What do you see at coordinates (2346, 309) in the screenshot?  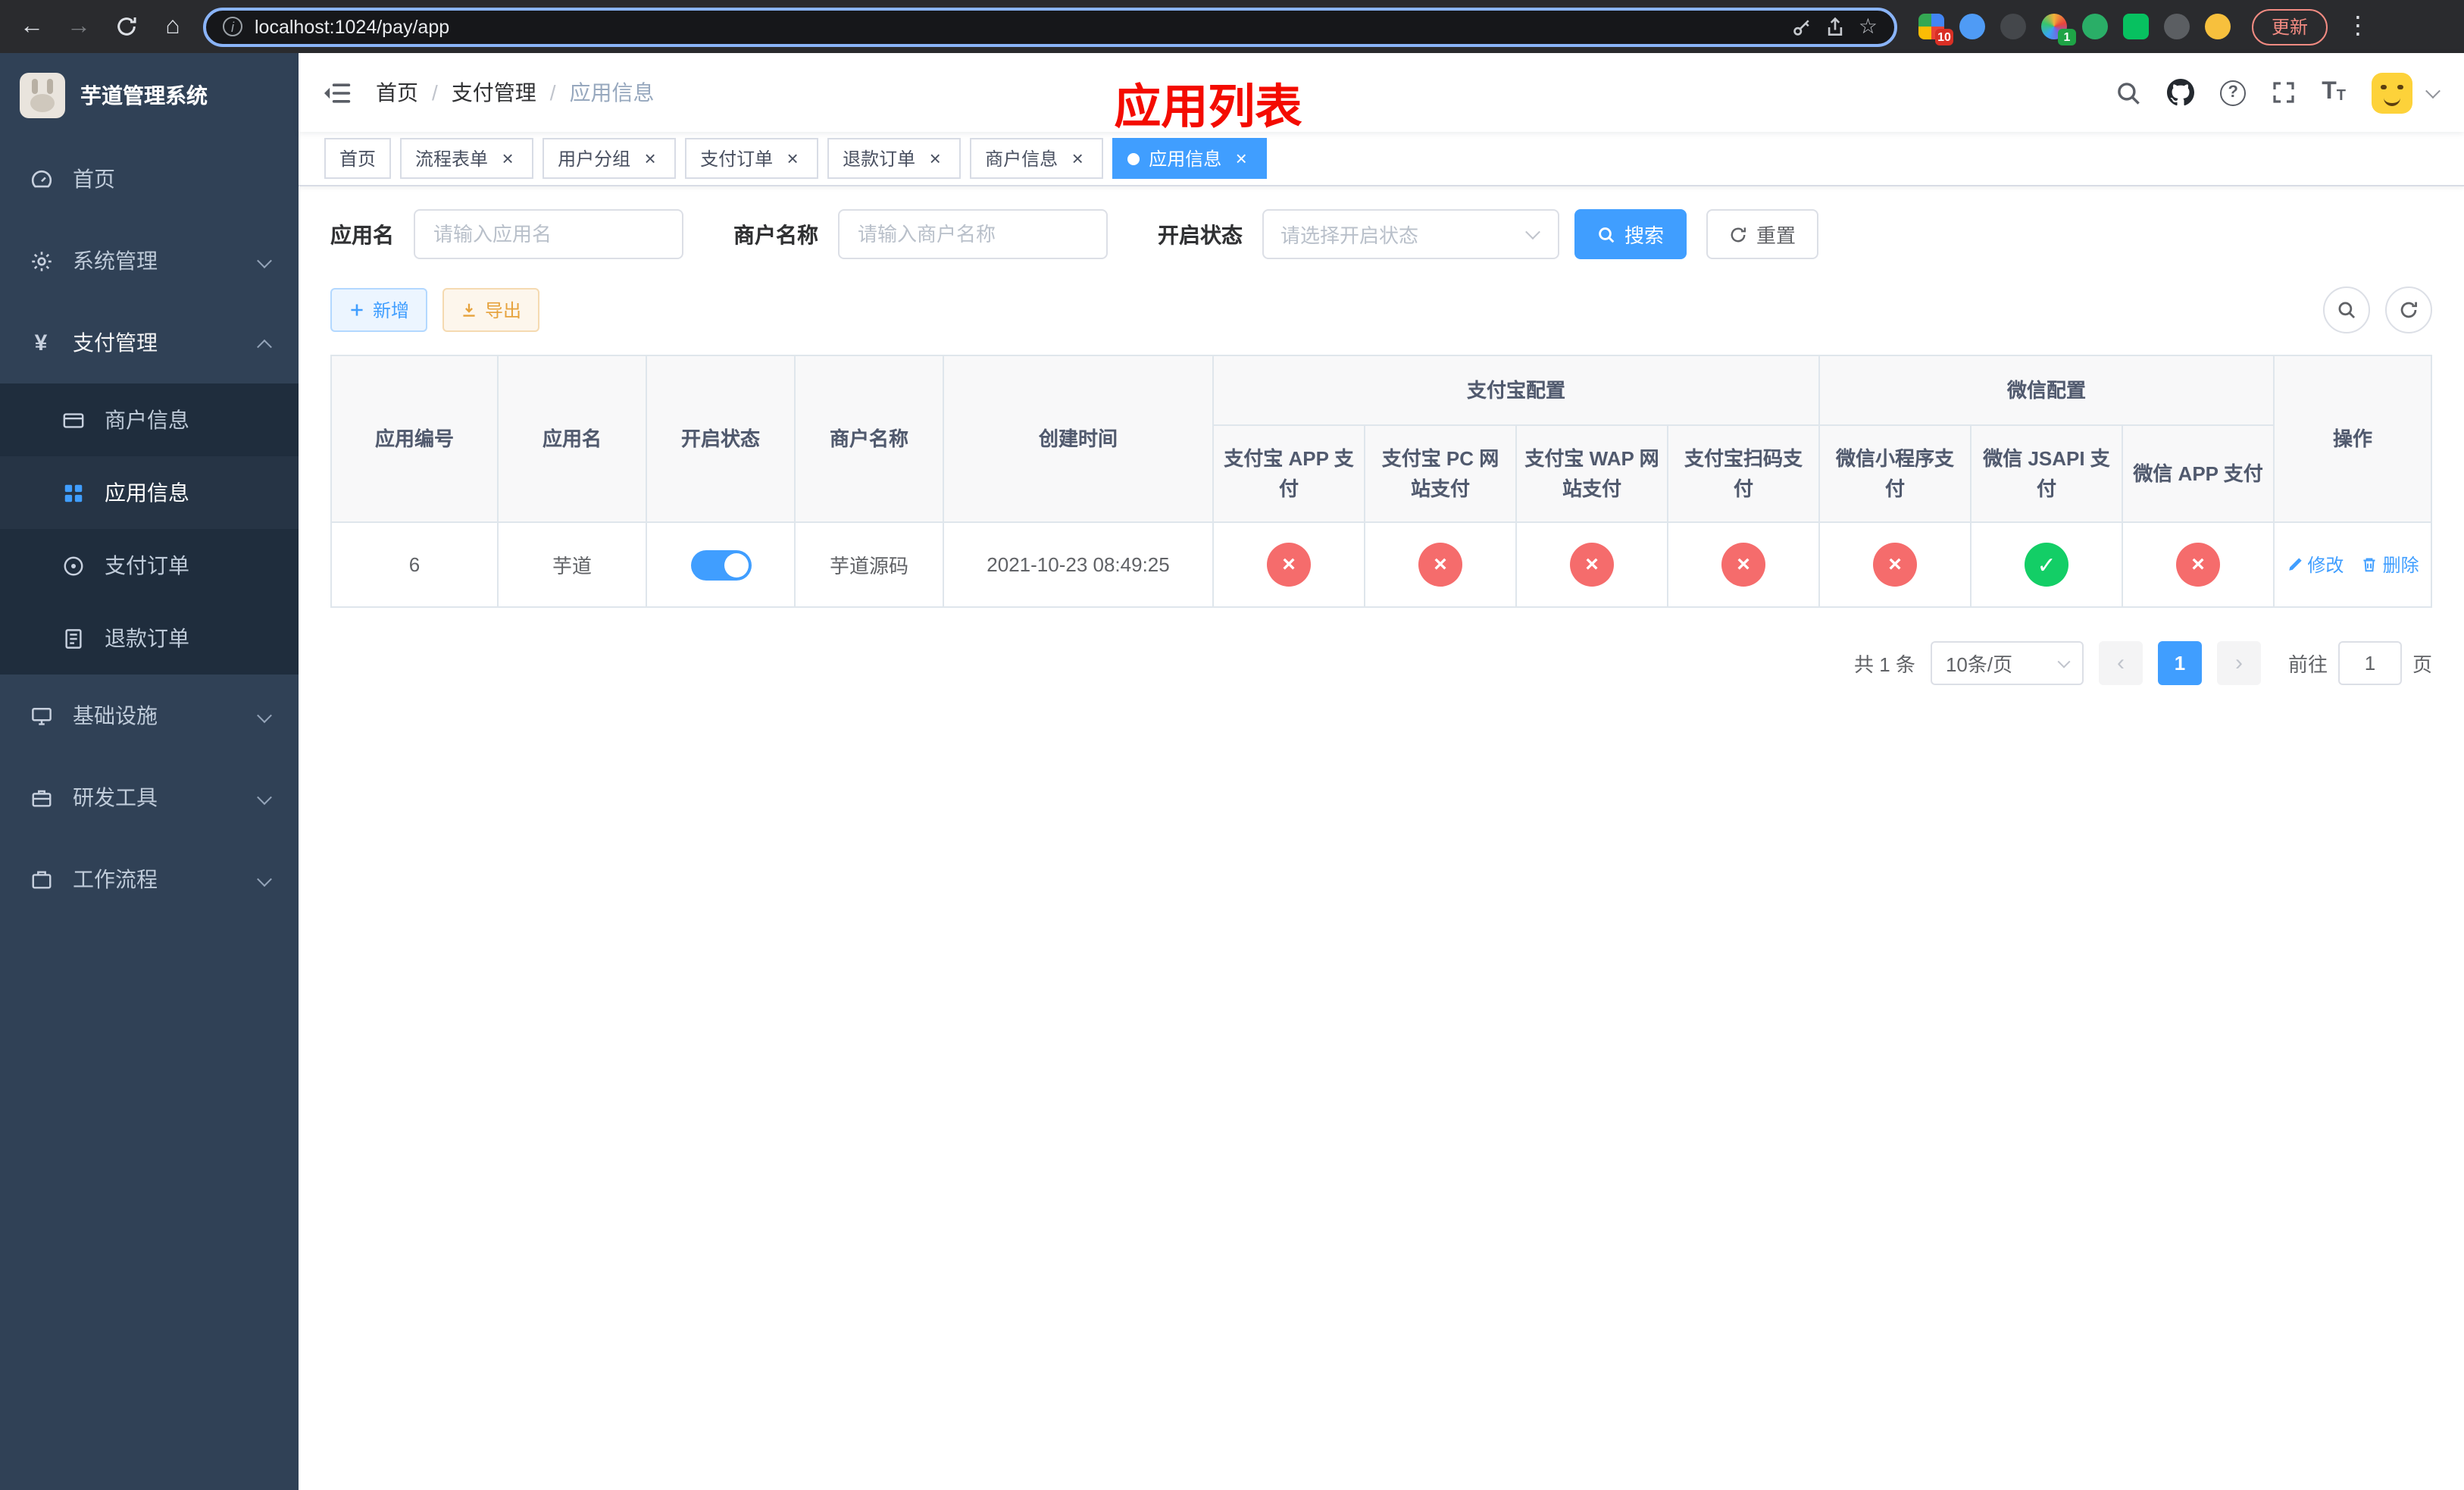 I see `toggle-search-button` at bounding box center [2346, 309].